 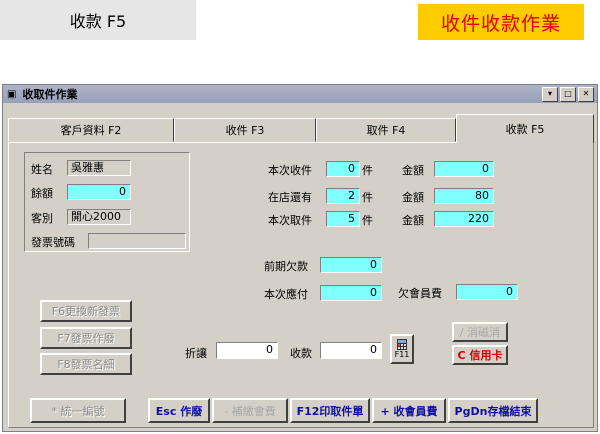 What do you see at coordinates (290, 197) in the screenshot?
I see `summary-row-label: 在店還有` at bounding box center [290, 197].